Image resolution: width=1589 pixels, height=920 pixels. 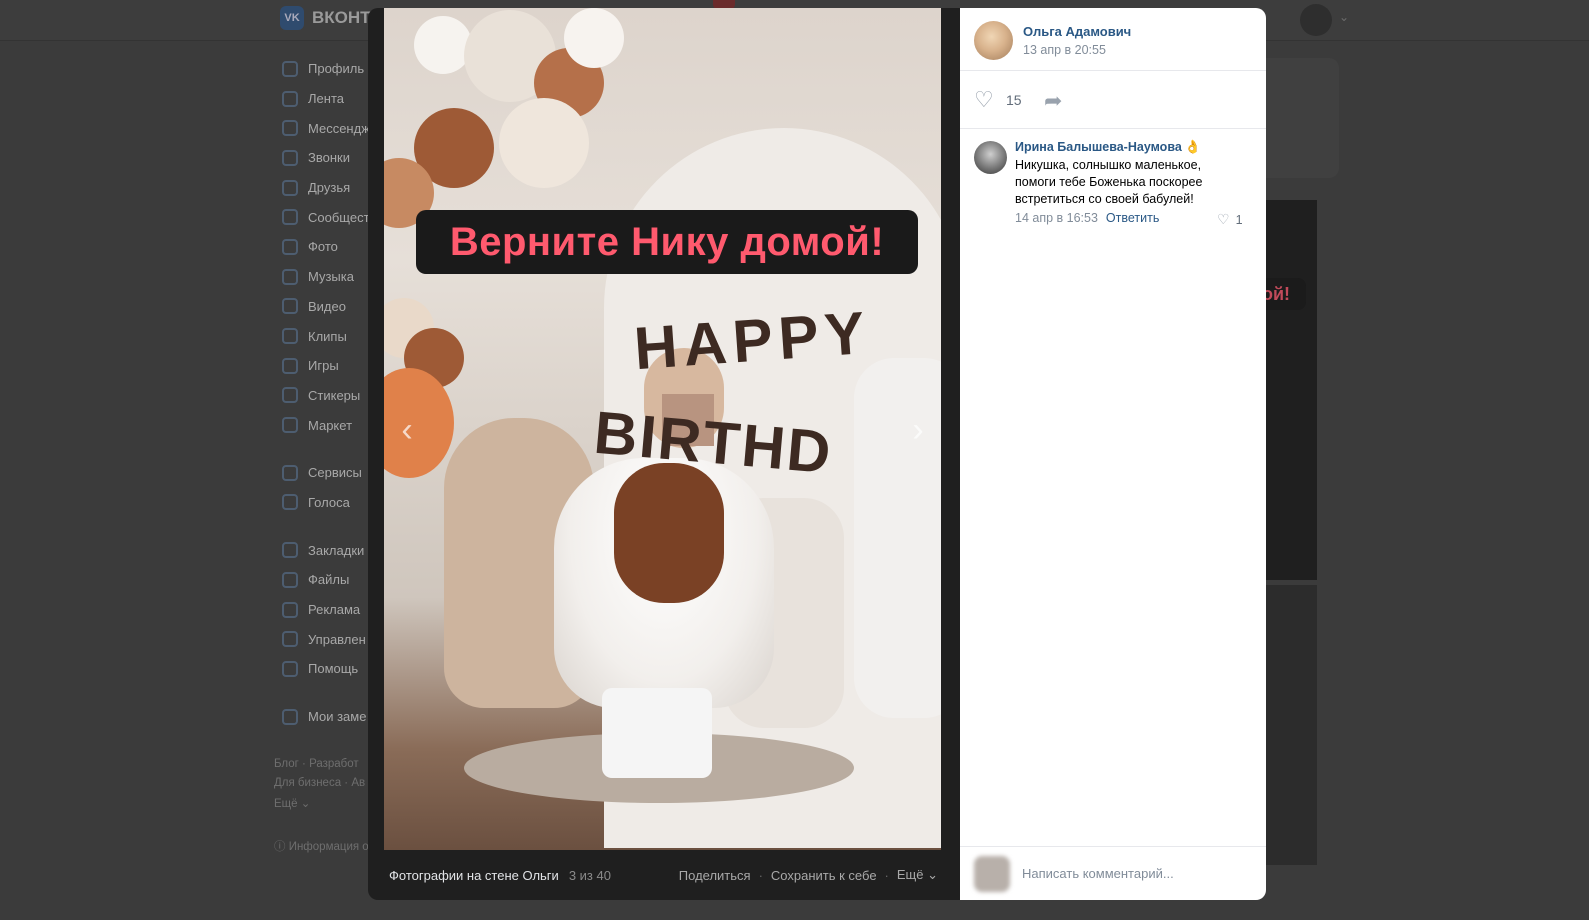 I want to click on shopping-bag-icon, so click(x=290, y=425).